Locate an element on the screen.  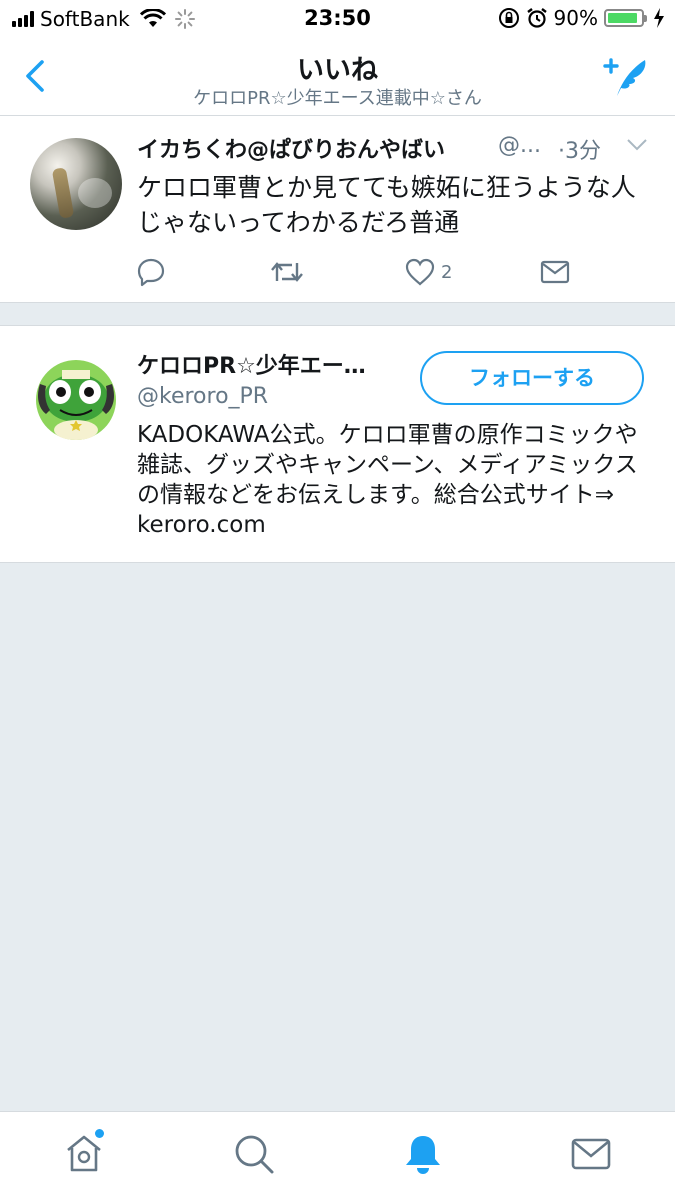
keroro-avatar-image is located at coordinates (76, 396).